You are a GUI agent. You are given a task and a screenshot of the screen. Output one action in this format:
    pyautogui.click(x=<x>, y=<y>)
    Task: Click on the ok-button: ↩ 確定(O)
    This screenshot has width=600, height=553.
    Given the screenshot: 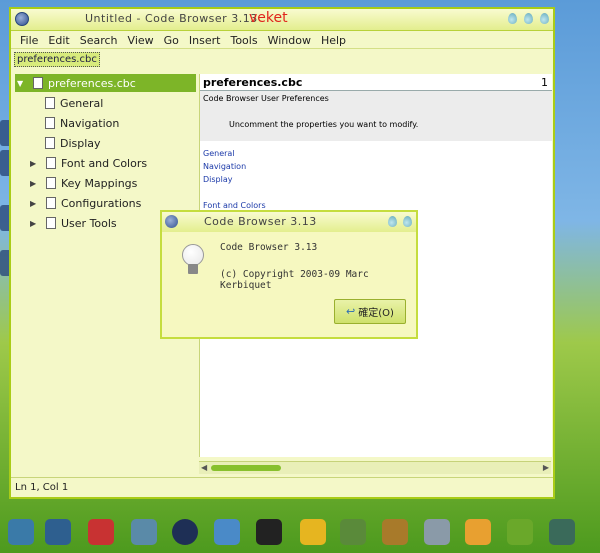 What is the action you would take?
    pyautogui.click(x=370, y=311)
    